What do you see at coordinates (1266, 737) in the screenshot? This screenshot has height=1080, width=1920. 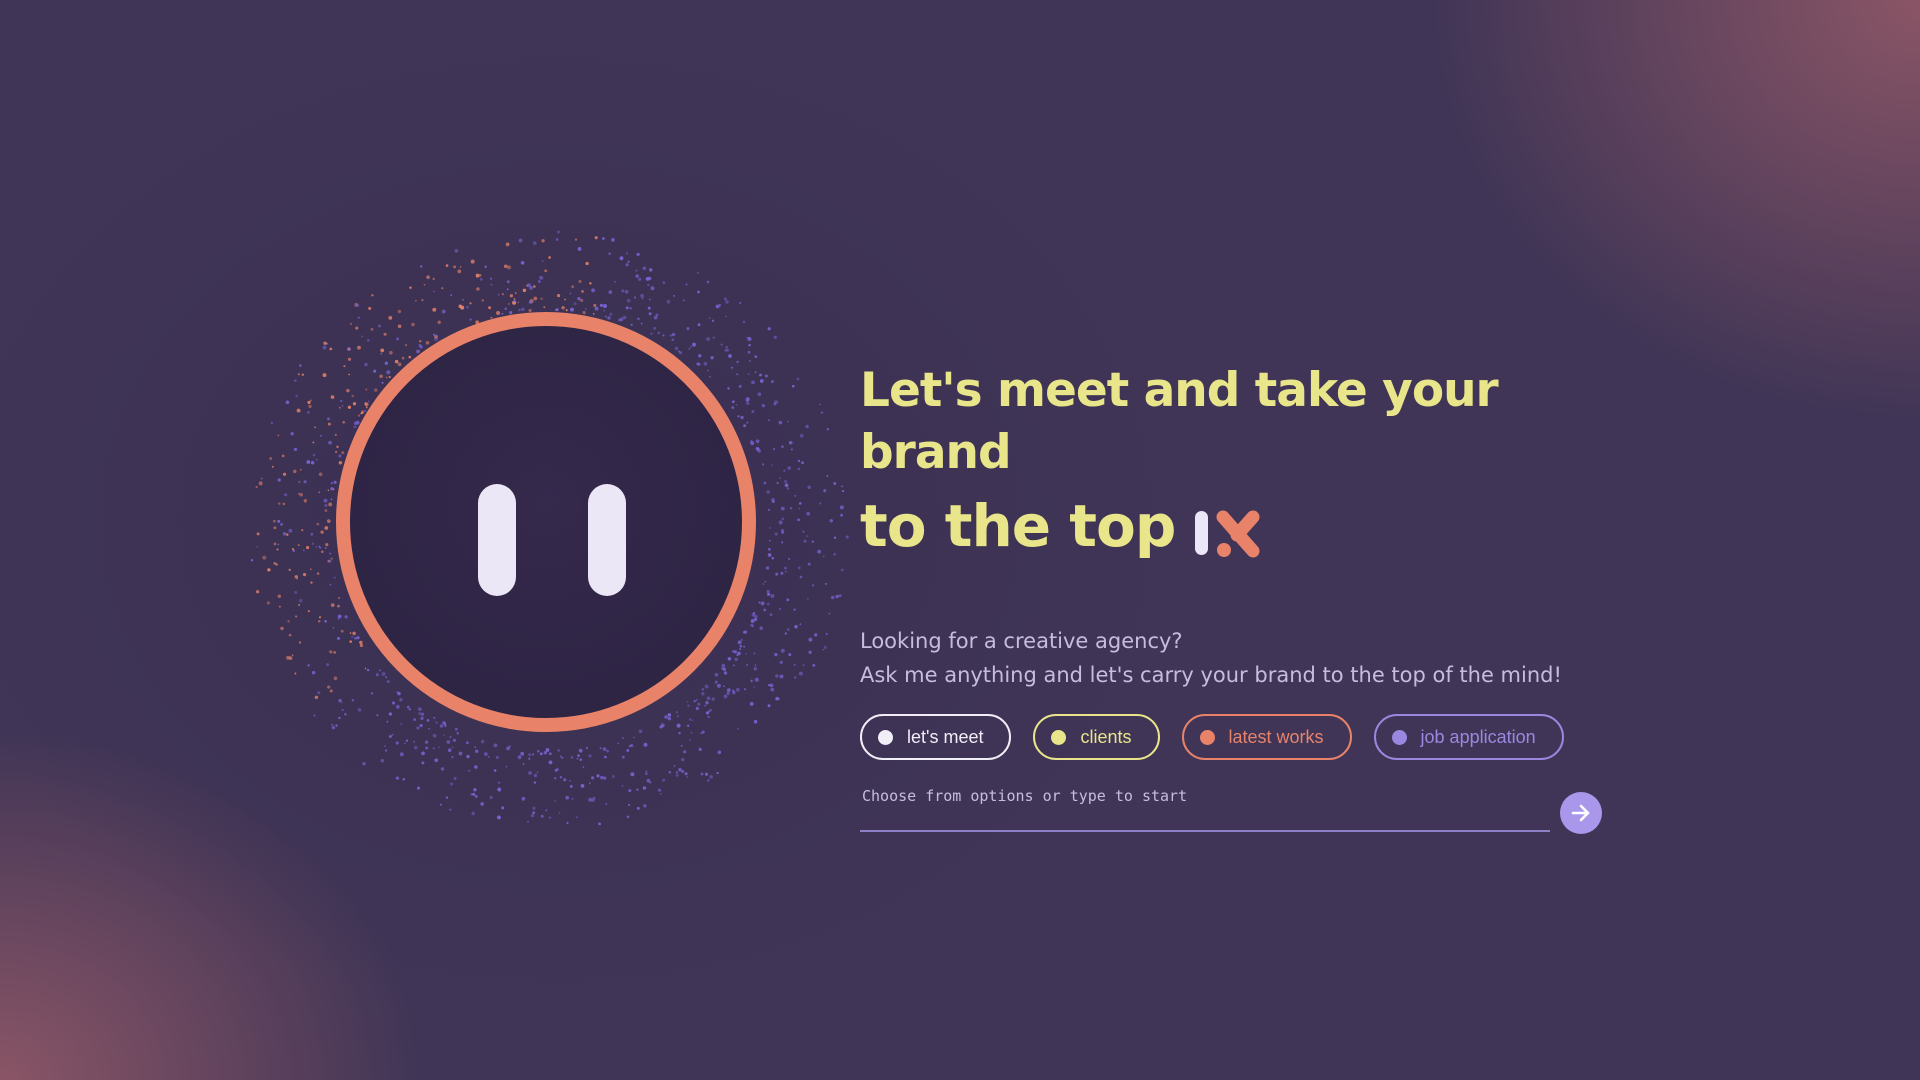 I see `chip-latest-works: latest works` at bounding box center [1266, 737].